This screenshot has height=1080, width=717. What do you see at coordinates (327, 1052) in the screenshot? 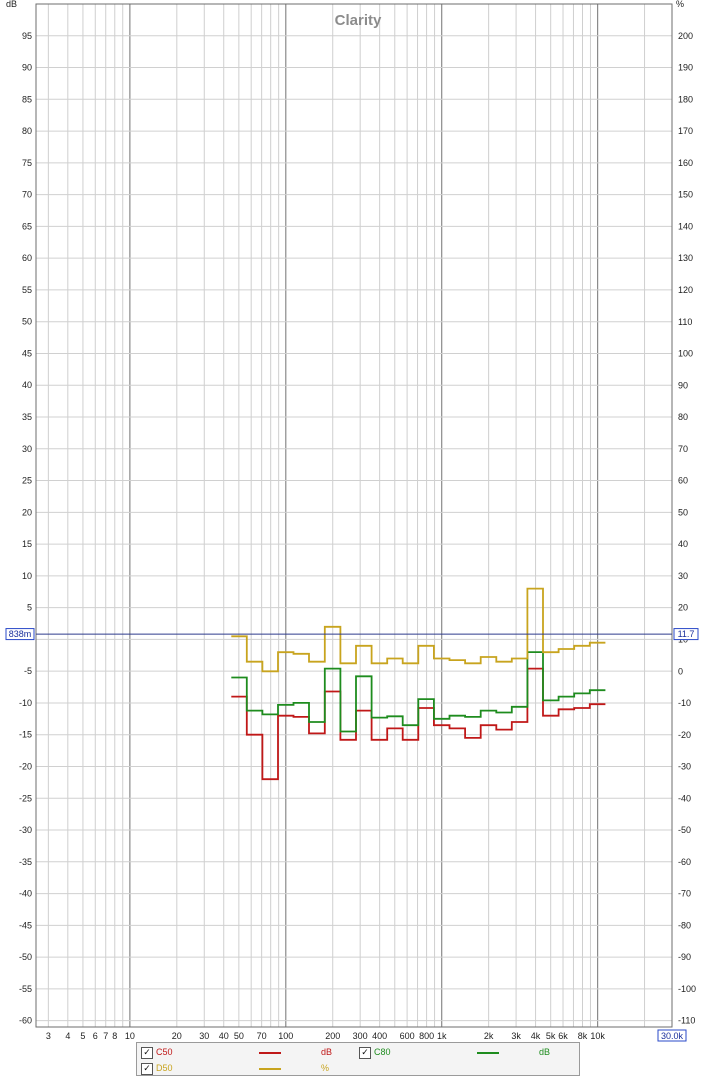
I see `legend-unit-c50: dB` at bounding box center [327, 1052].